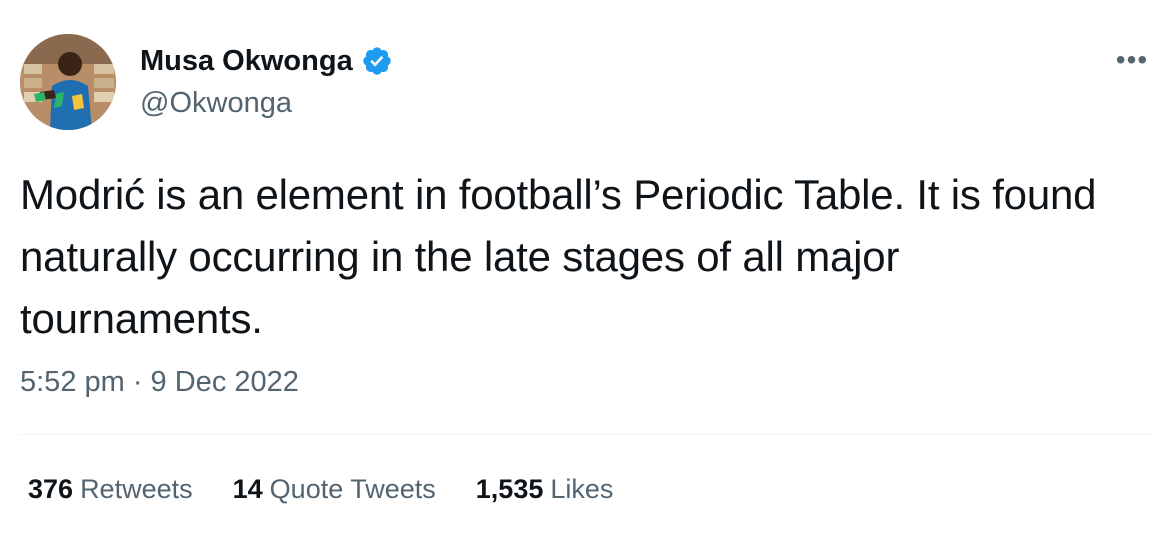 This screenshot has height=534, width=1172. I want to click on more-horizontal-icon: •••, so click(1132, 59).